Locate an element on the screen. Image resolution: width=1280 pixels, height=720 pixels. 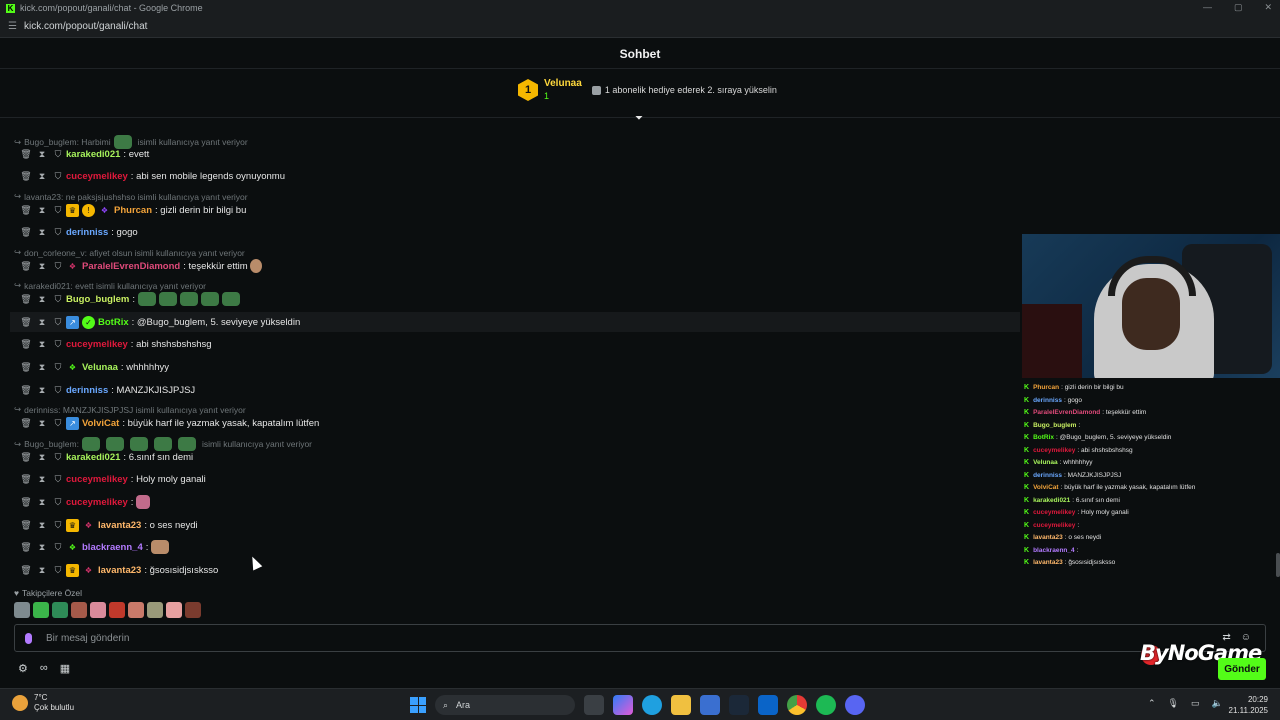
clock: 20:29 21.11.2025 is located at coordinates (1248, 705).